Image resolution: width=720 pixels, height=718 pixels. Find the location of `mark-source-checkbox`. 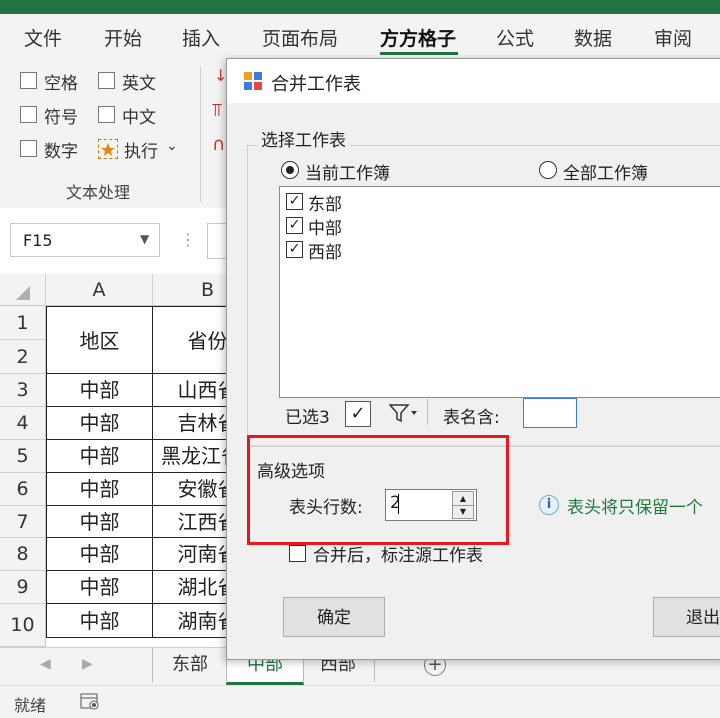

mark-source-checkbox is located at coordinates (297, 553).